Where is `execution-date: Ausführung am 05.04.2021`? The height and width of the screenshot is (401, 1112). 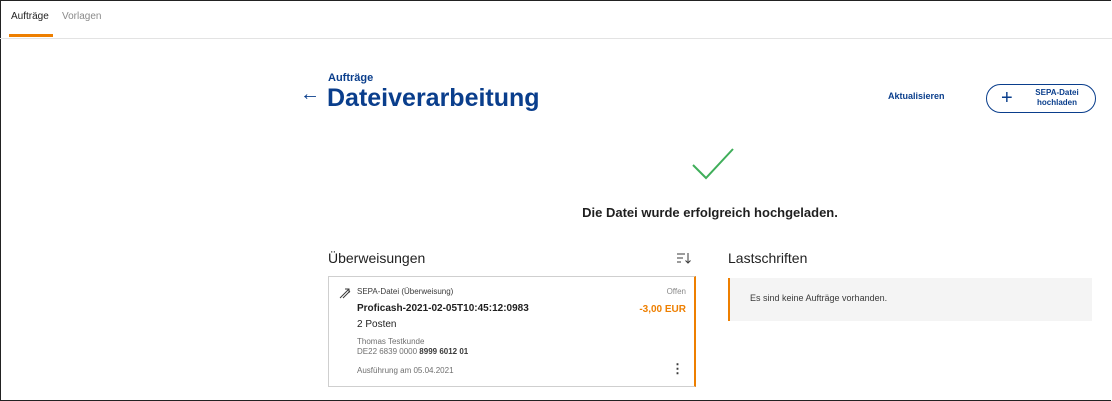
execution-date: Ausführung am 05.04.2021 is located at coordinates (405, 370).